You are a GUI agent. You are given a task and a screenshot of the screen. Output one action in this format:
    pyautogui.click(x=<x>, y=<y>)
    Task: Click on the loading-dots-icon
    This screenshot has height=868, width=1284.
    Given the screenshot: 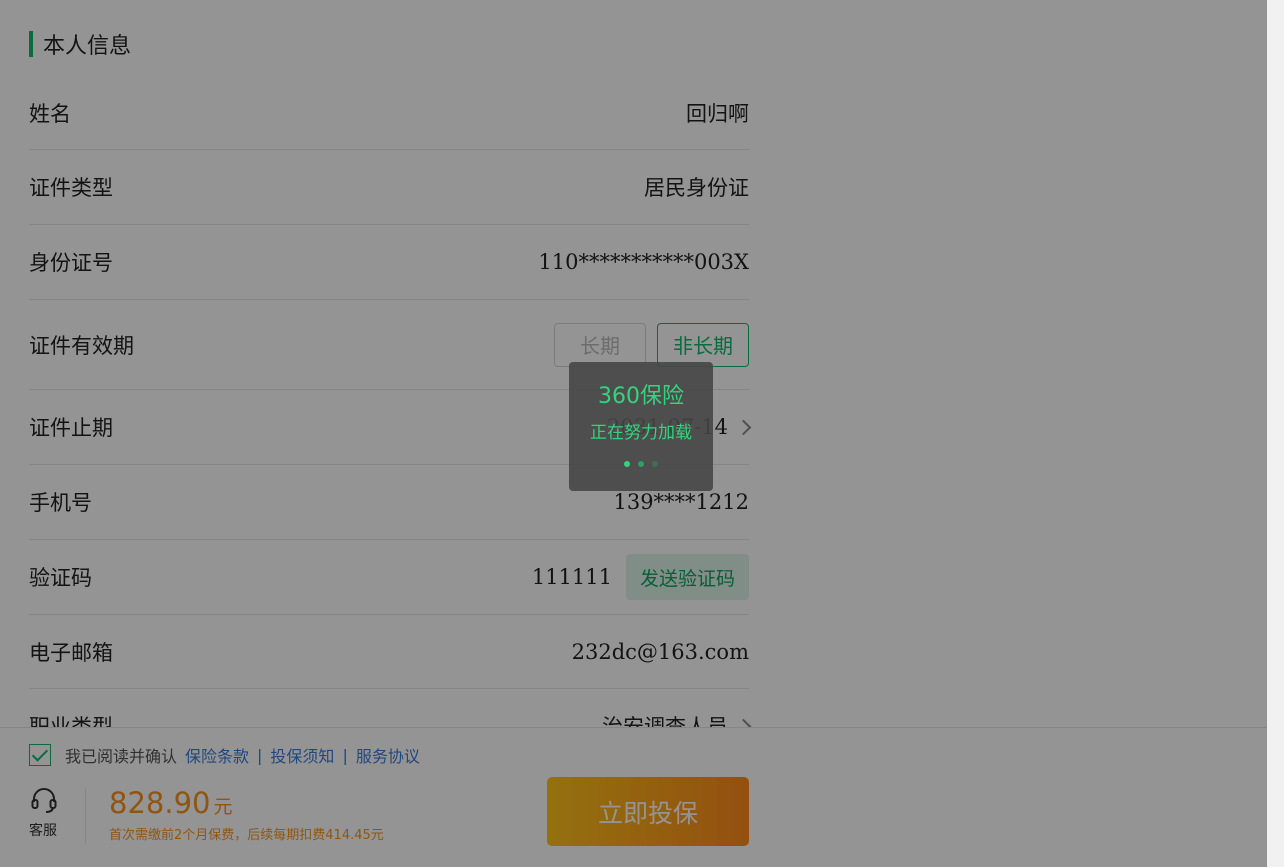 What is the action you would take?
    pyautogui.click(x=641, y=464)
    